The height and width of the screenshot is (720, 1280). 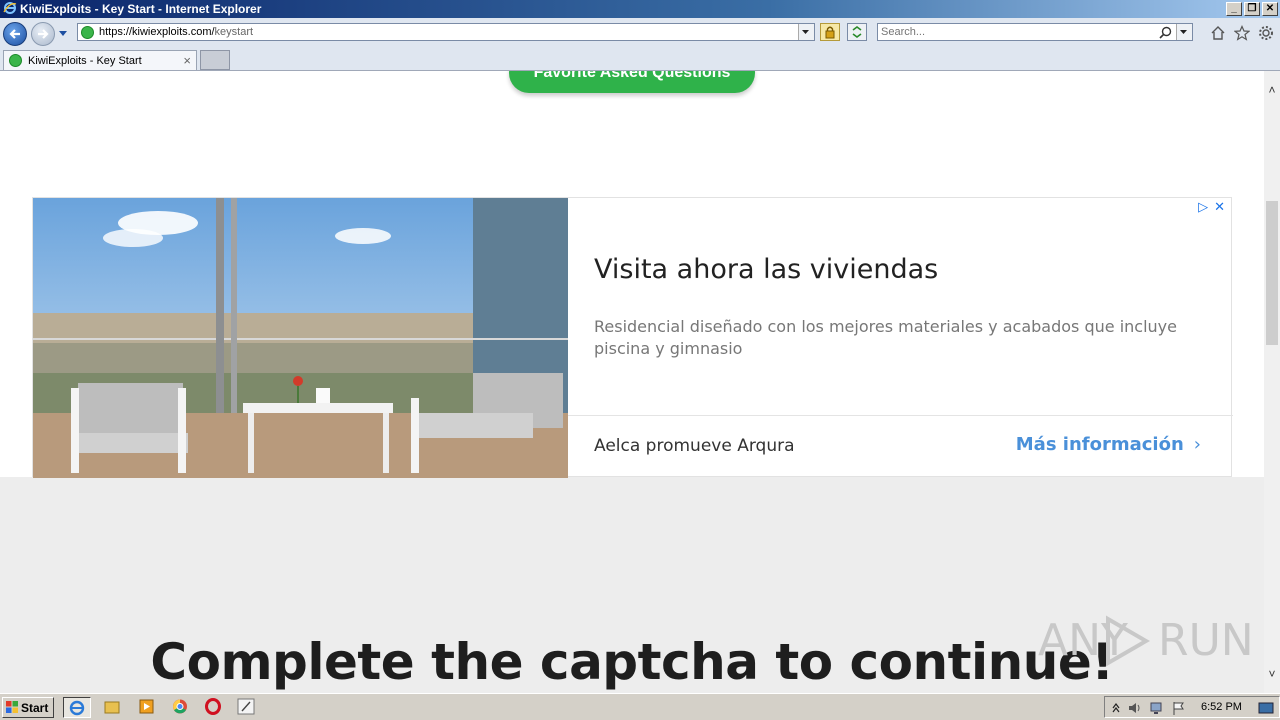 I want to click on address-bar: https://kiwiexploits.com/keystart, so click(x=446, y=32).